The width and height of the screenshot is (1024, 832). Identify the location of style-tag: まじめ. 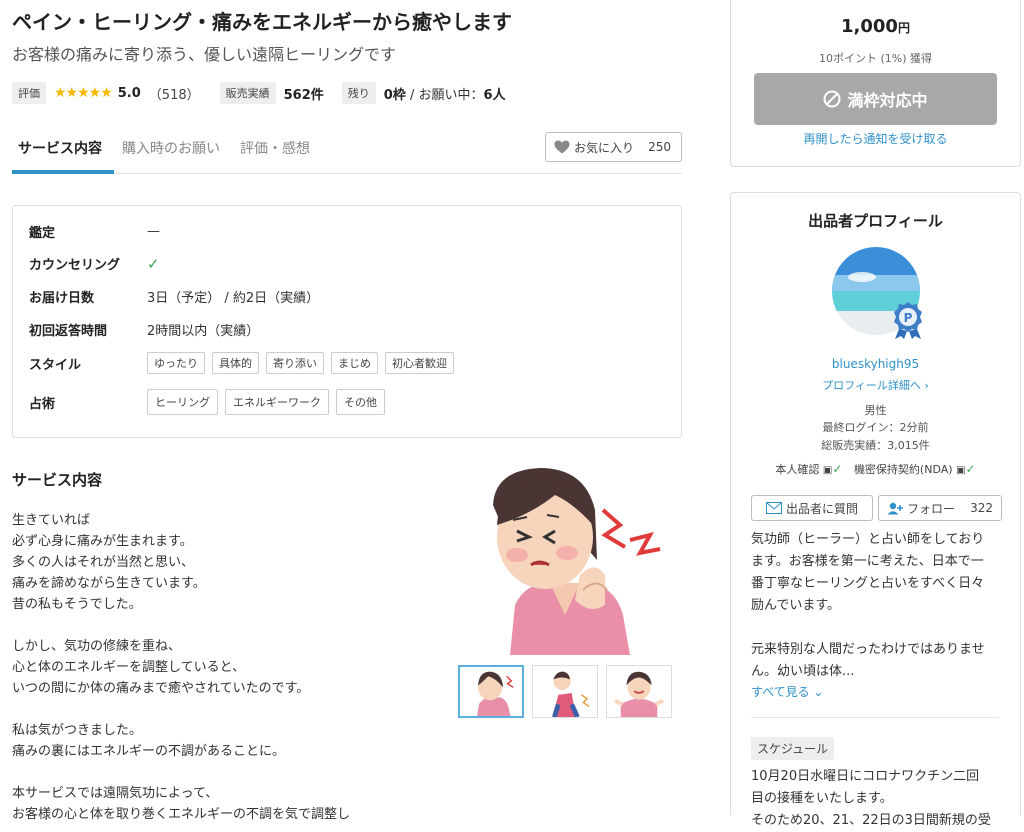
(354, 363).